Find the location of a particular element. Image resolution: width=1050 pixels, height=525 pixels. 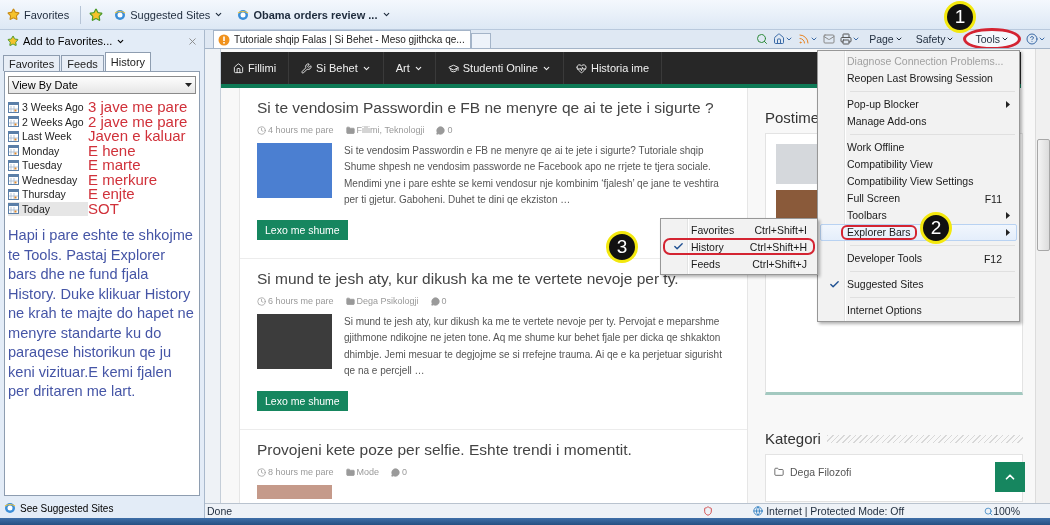

favorites-button: Favorites is located at coordinates (38, 14).